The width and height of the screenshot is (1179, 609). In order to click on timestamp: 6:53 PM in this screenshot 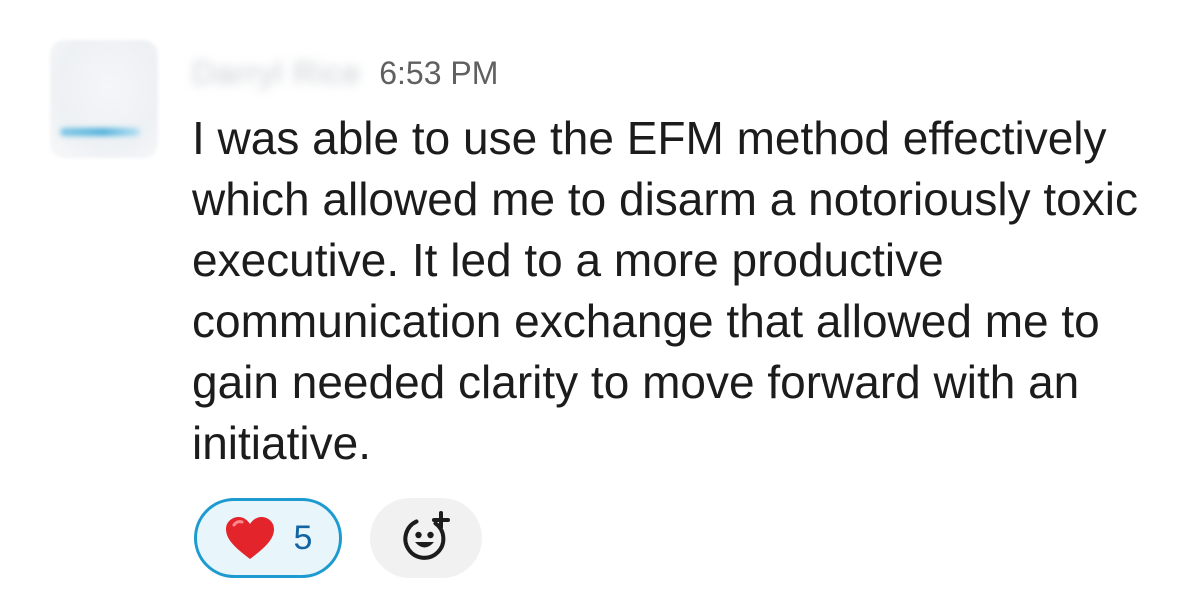, I will do `click(438, 73)`.